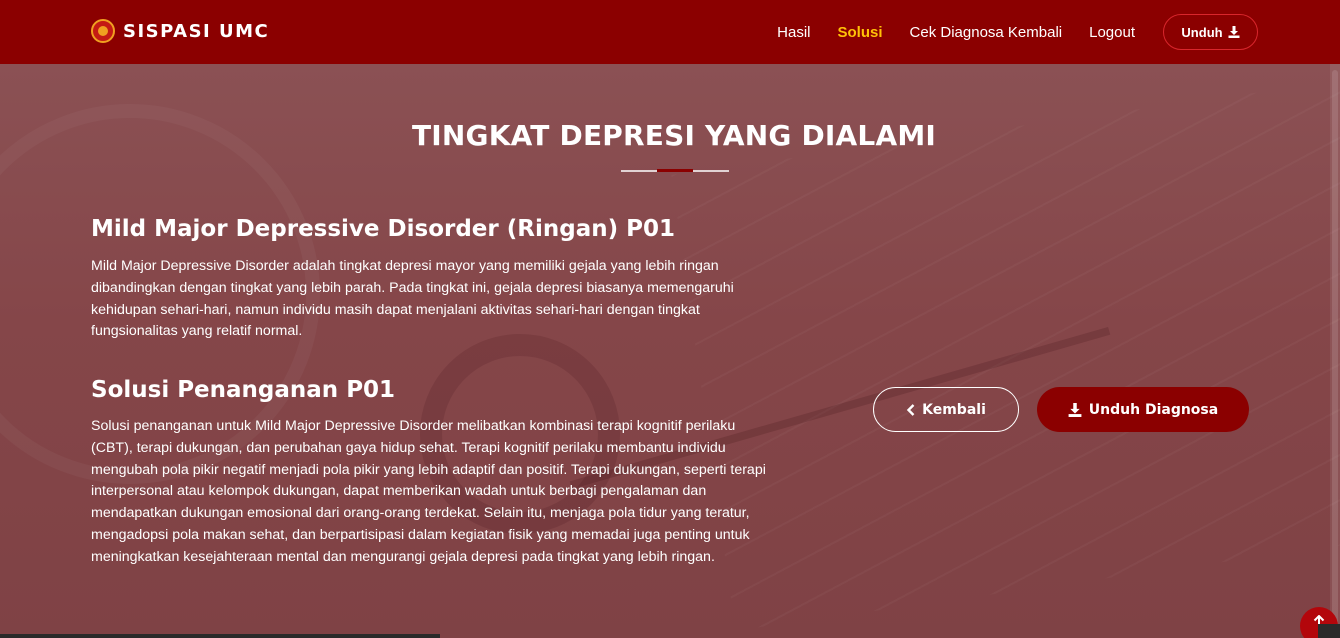 The width and height of the screenshot is (1340, 638). What do you see at coordinates (910, 409) in the screenshot?
I see `chevron-left-icon` at bounding box center [910, 409].